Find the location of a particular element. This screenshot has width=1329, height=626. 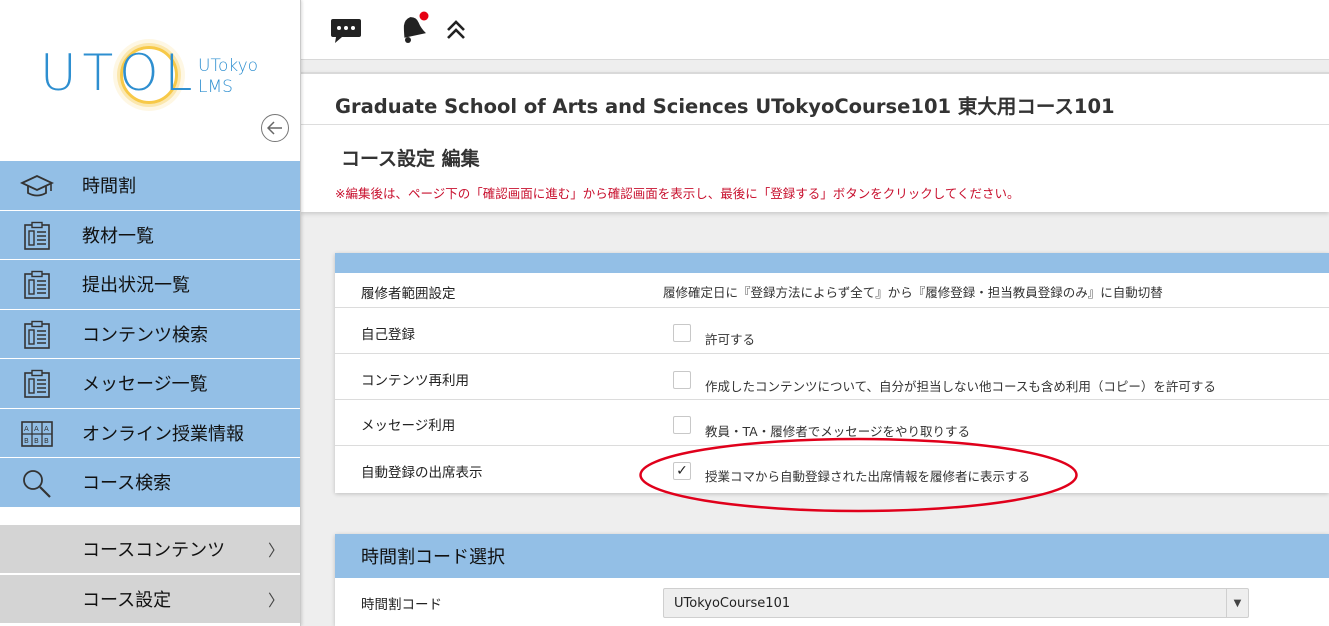

self-enroll-checkbox is located at coordinates (682, 333).